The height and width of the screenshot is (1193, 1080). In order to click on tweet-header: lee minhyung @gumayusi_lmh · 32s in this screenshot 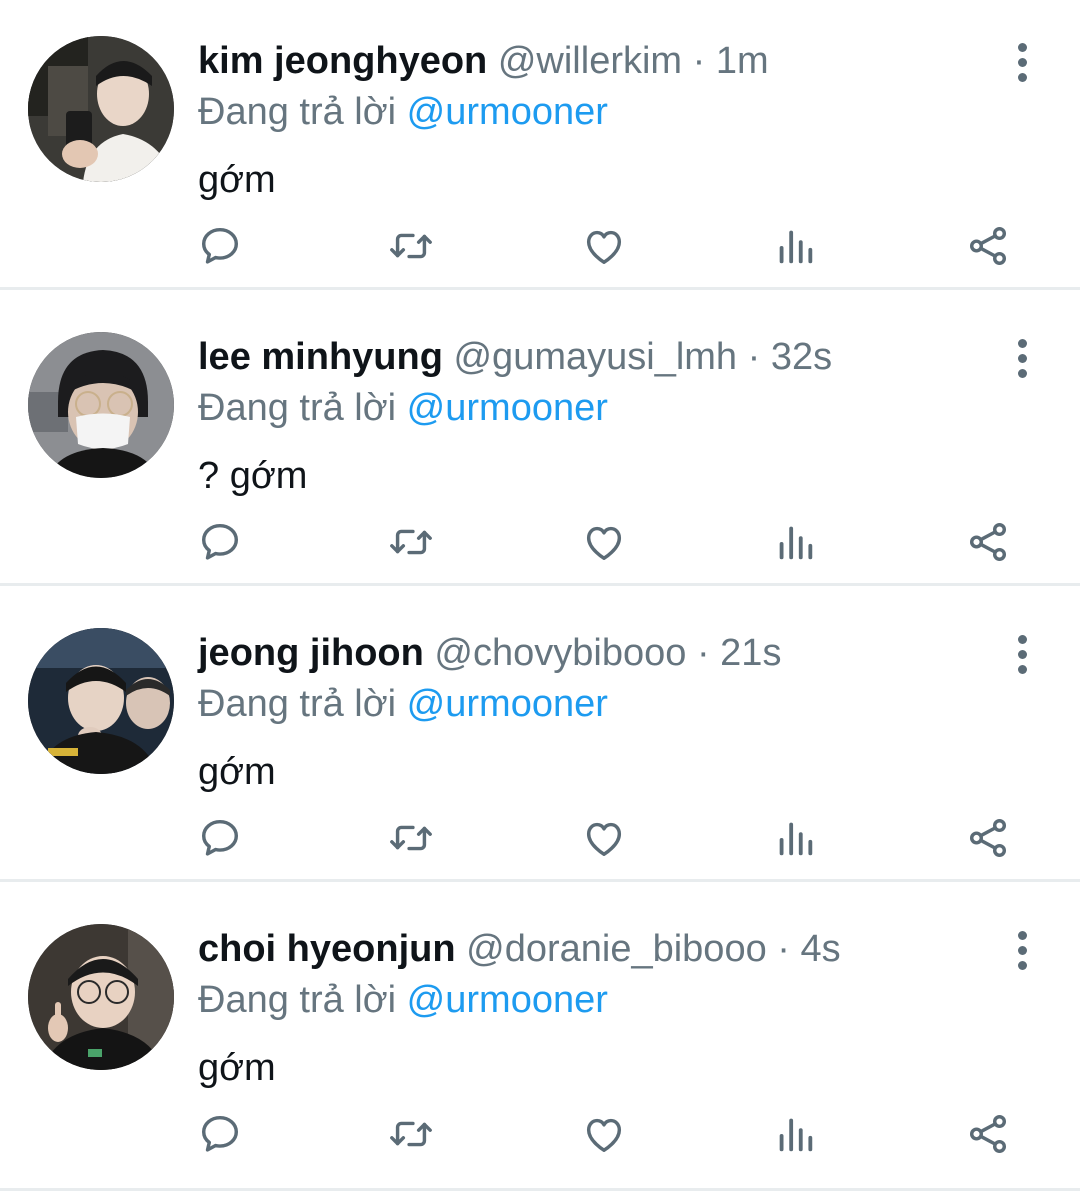, I will do `click(515, 357)`.